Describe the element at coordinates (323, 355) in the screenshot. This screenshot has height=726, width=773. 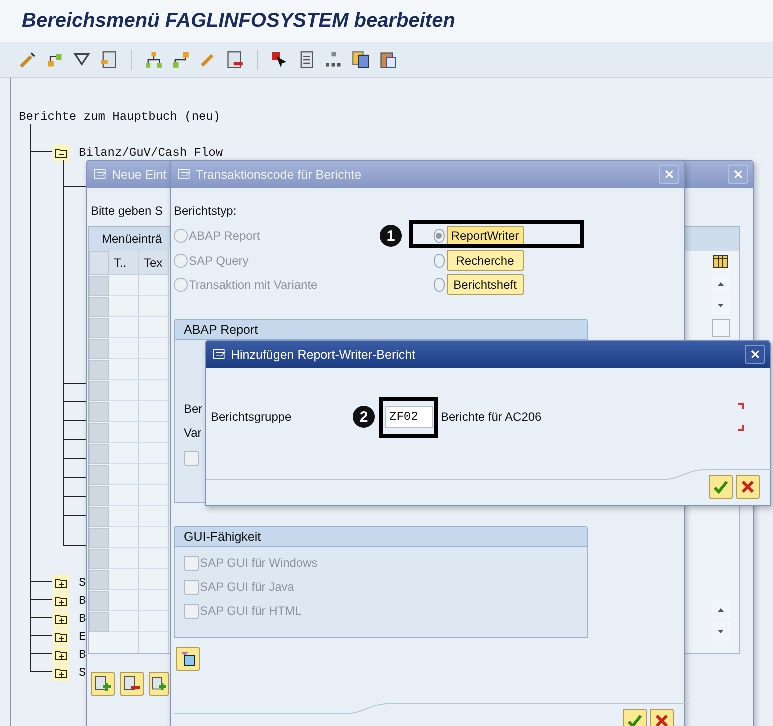
I see `dialog-title: Hinzufügen Report-Writer-Bericht` at that location.